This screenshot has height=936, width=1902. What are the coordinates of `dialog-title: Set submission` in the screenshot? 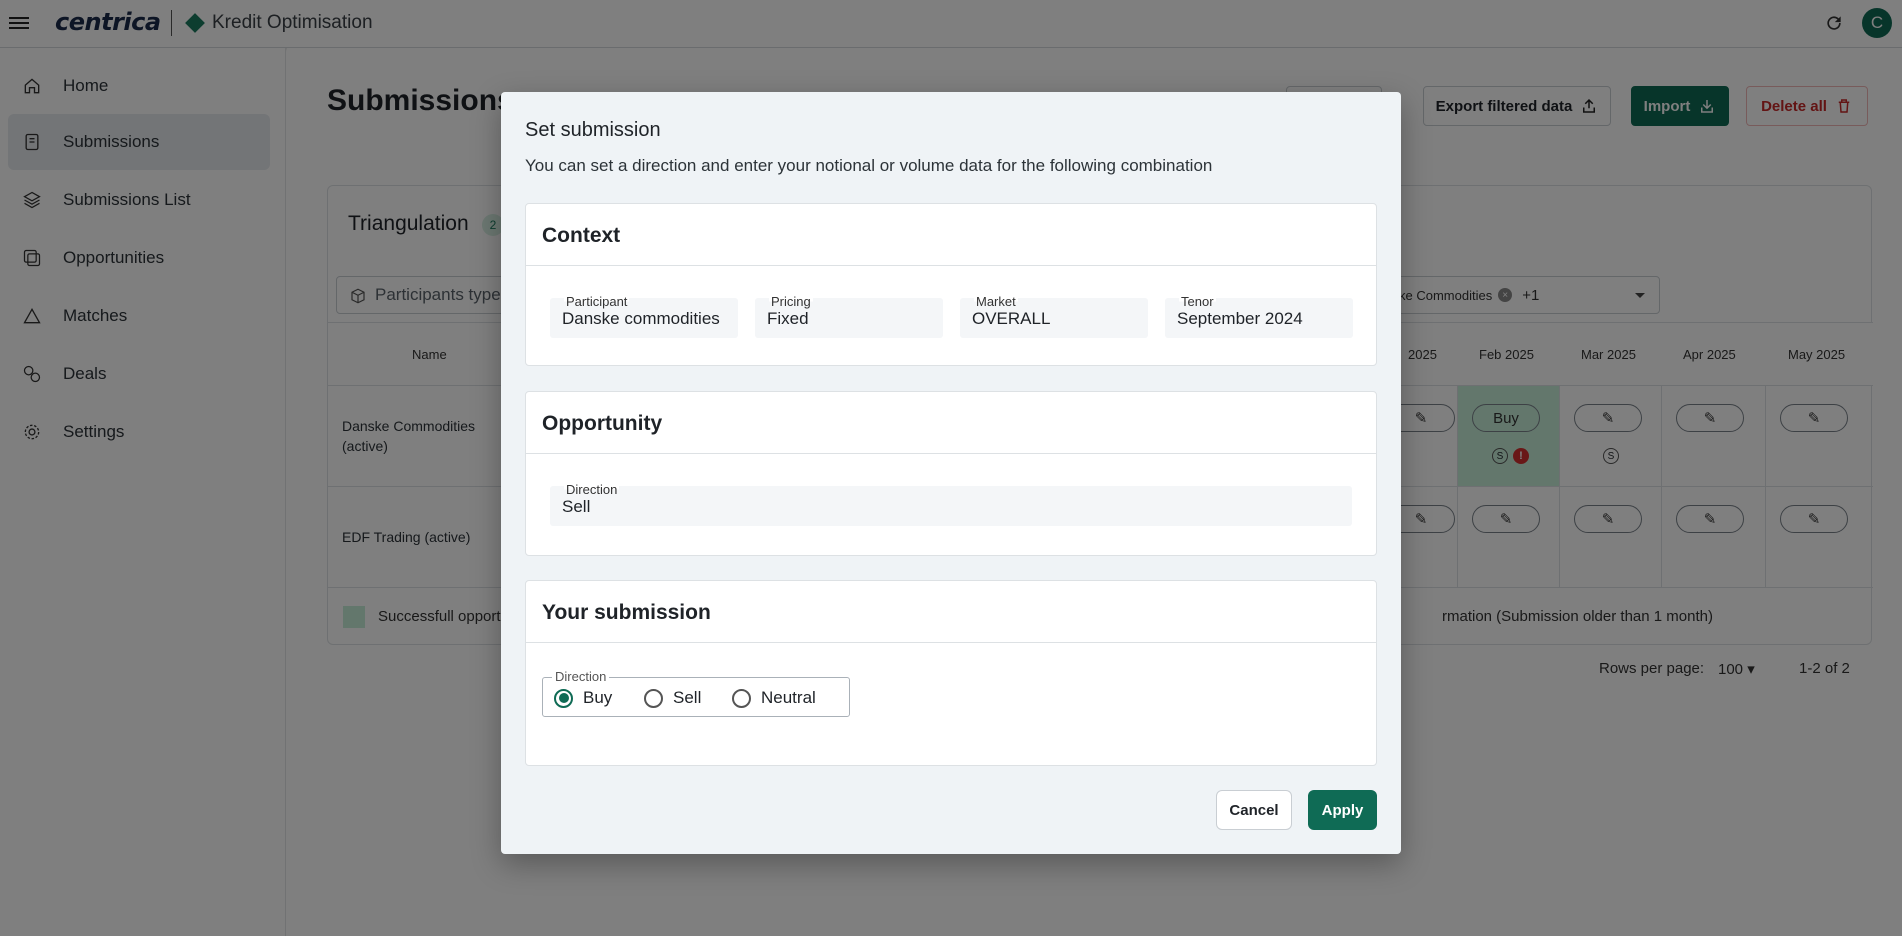 It's located at (593, 130).